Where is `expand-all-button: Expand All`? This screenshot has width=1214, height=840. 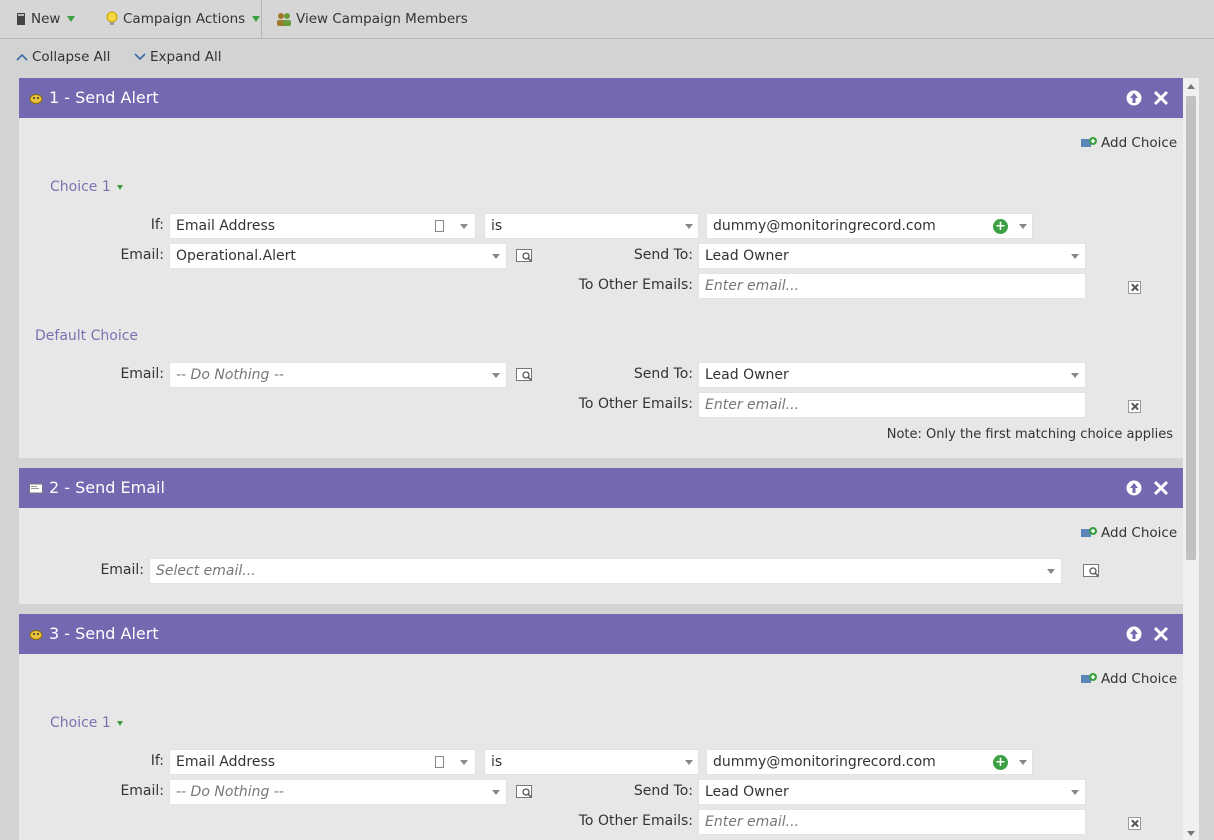
expand-all-button: Expand All is located at coordinates (178, 57).